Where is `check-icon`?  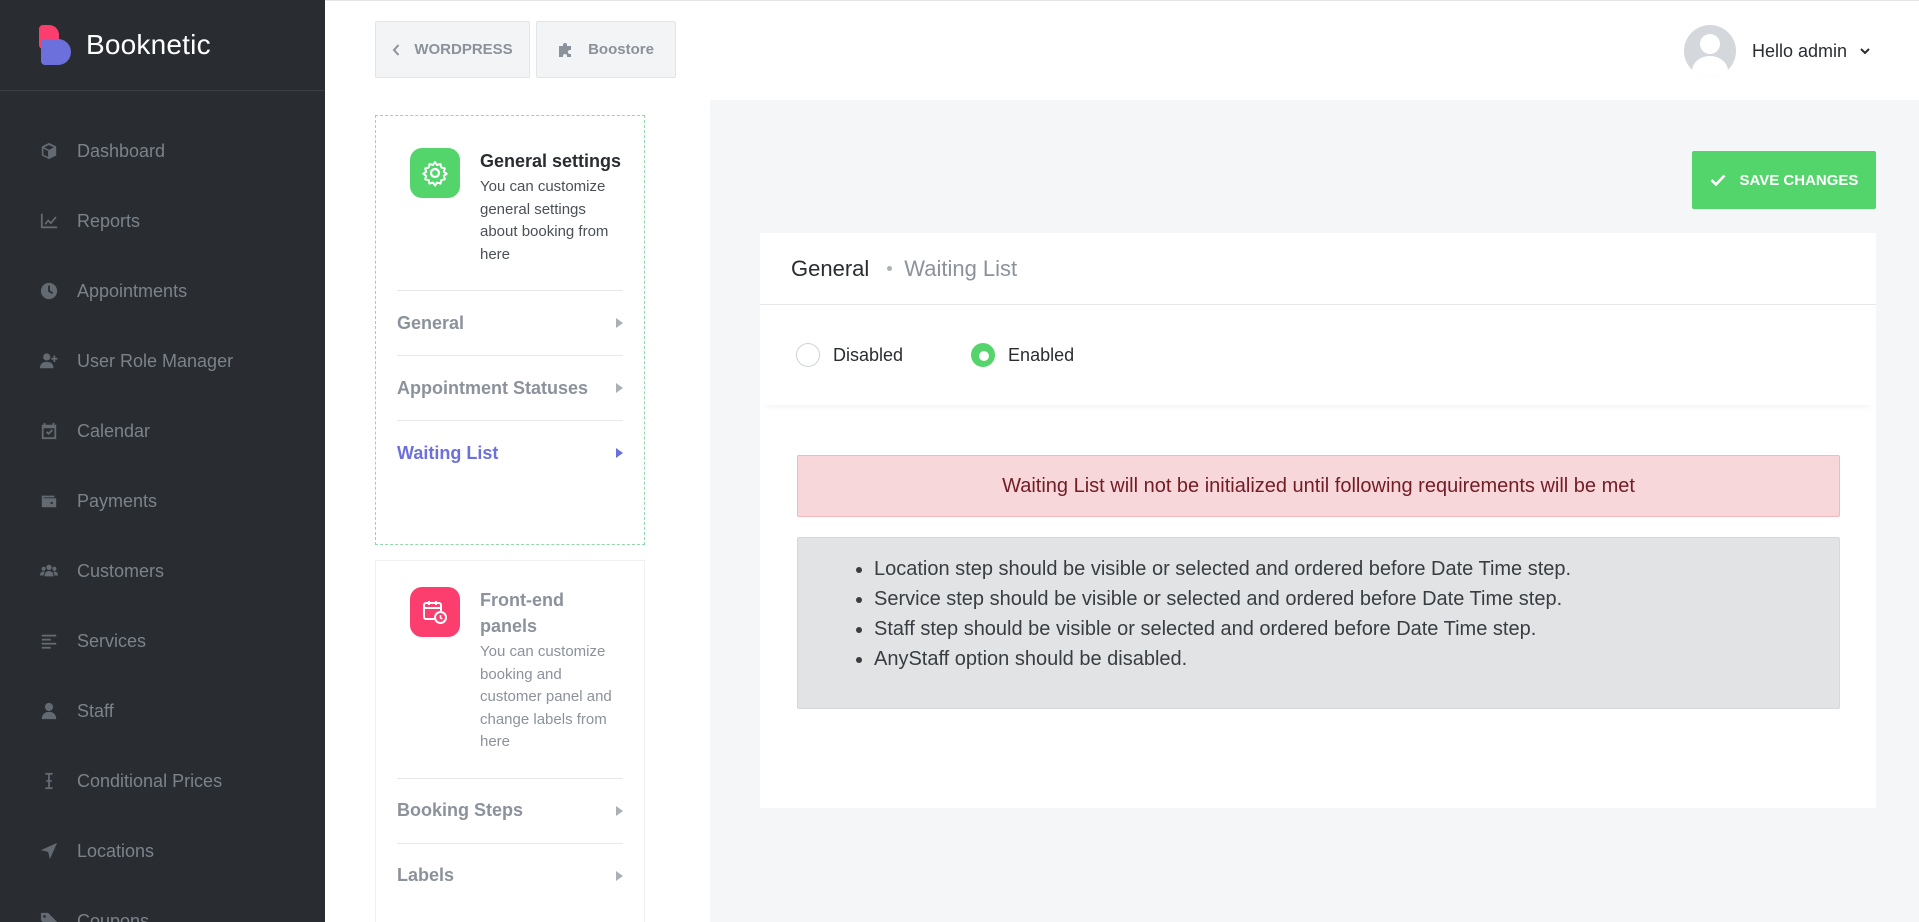 check-icon is located at coordinates (1718, 180).